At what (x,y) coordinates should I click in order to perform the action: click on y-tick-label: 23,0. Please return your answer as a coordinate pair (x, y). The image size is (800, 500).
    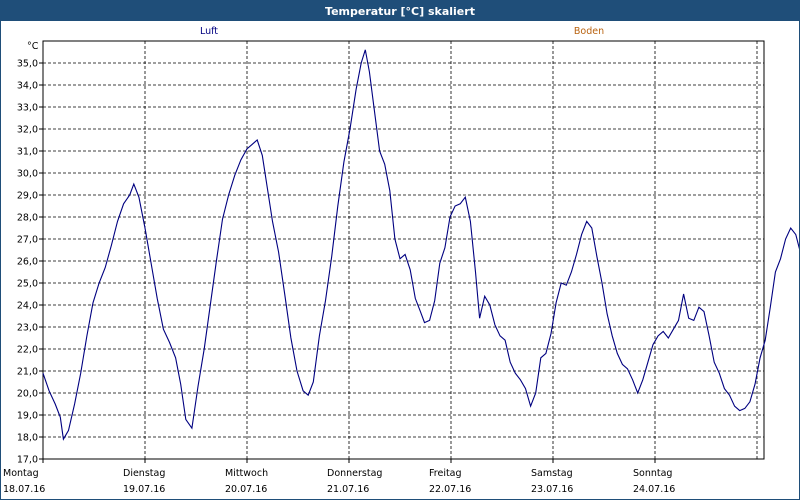
    Looking at the image, I should click on (27, 328).